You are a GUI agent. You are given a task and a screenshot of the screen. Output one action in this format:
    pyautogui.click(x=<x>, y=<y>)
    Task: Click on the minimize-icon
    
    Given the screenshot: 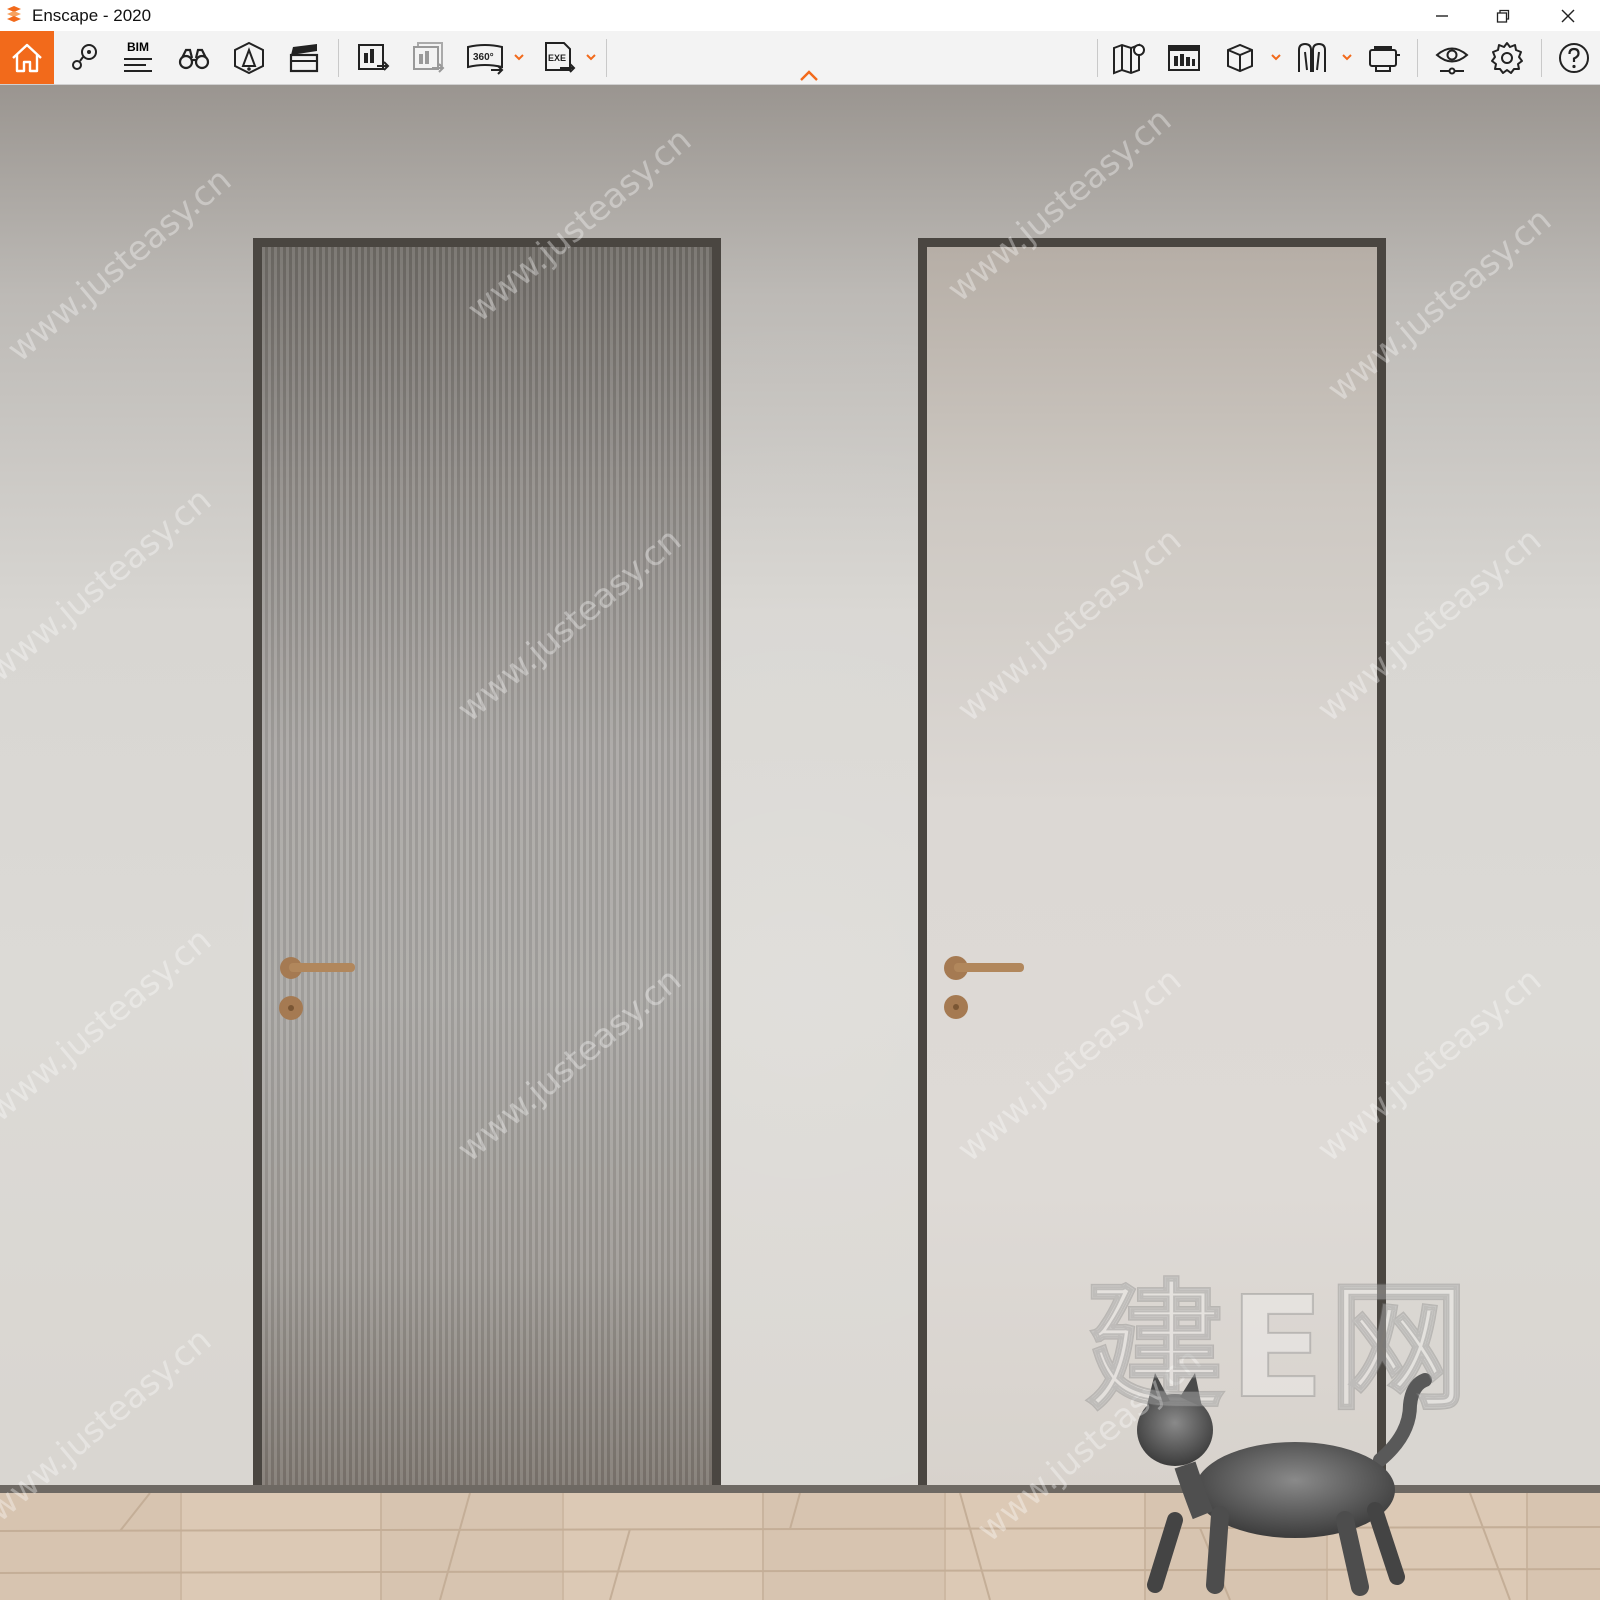 What is the action you would take?
    pyautogui.click(x=1442, y=15)
    